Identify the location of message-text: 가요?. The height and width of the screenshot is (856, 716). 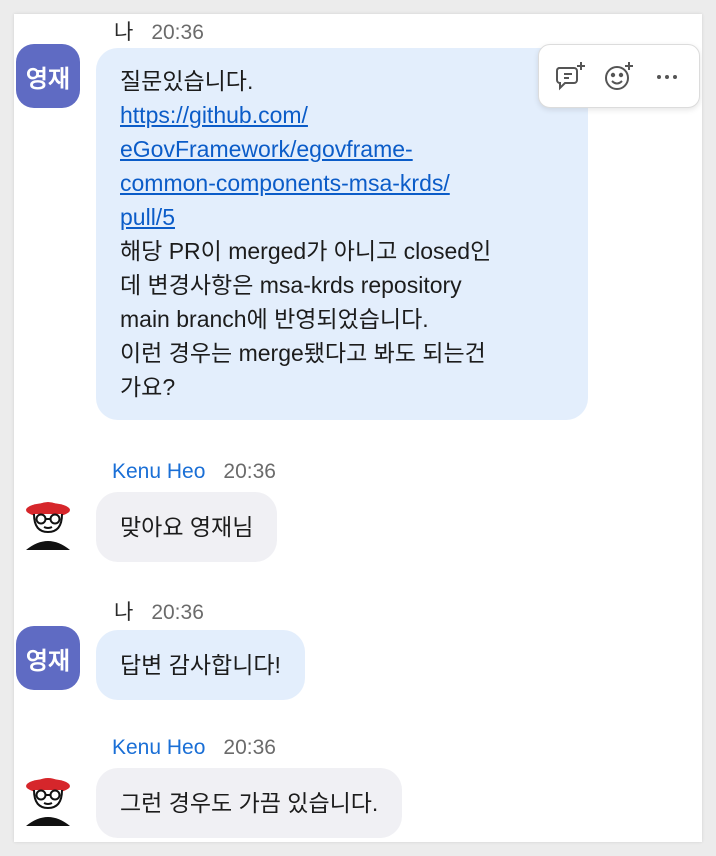
(148, 387).